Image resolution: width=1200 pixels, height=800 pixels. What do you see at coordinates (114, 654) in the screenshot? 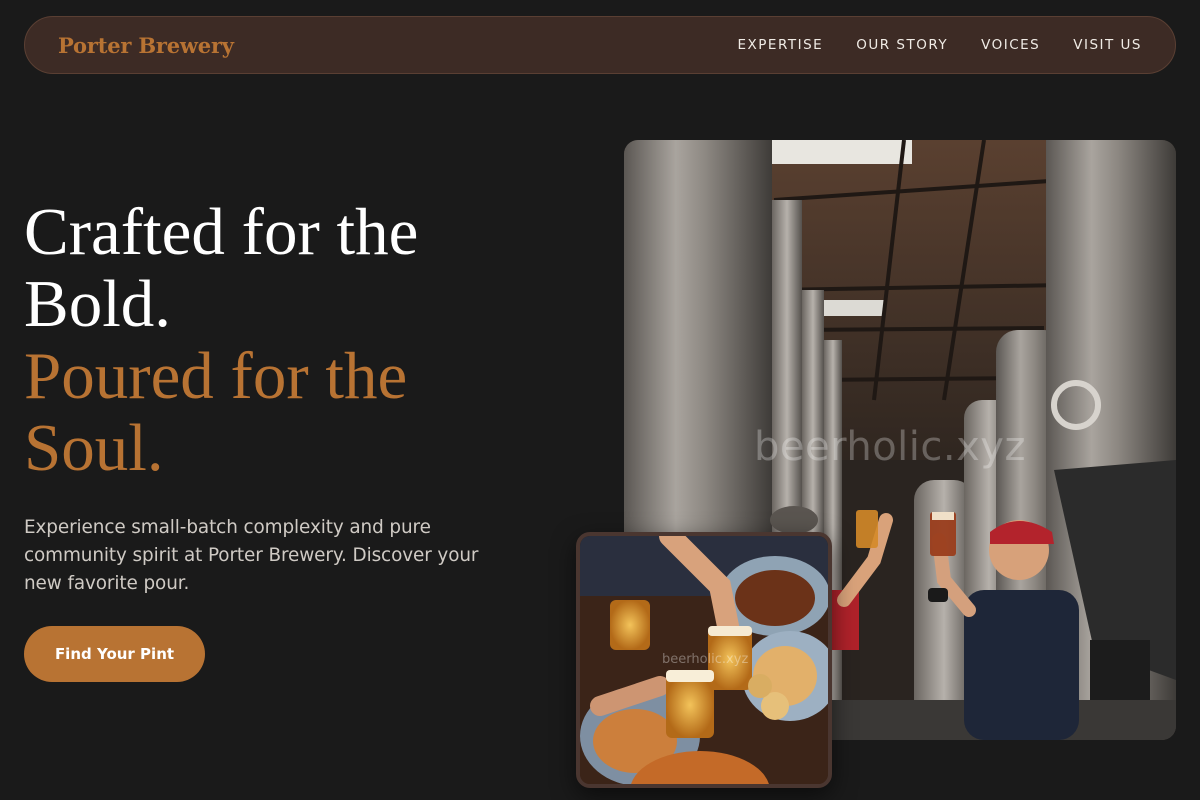
I see `find-your-pint-button: Find Your Pint` at bounding box center [114, 654].